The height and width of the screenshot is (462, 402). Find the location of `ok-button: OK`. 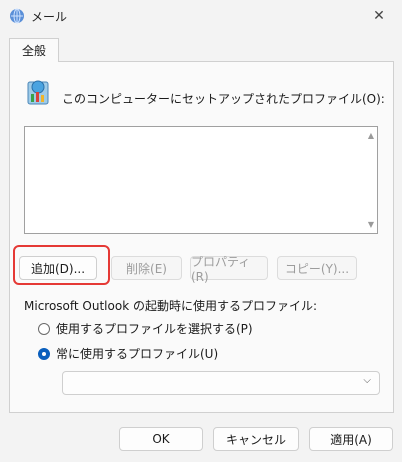

ok-button: OK is located at coordinates (161, 439).